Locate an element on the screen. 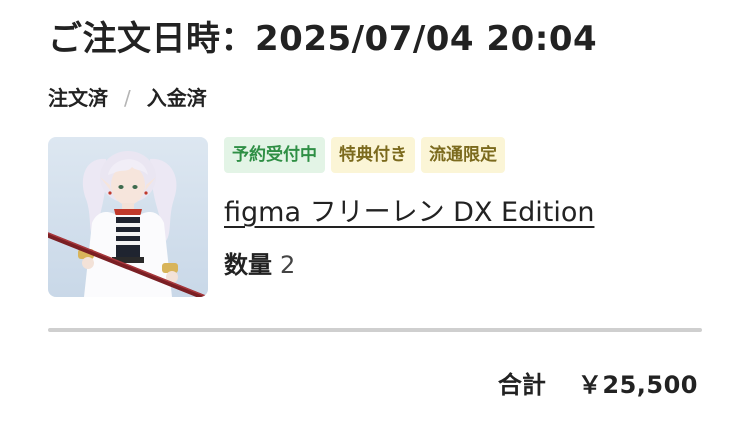 The image size is (750, 424). order-datetime-heading: ご注文日時：2025/07/04 20:04 is located at coordinates (322, 39).